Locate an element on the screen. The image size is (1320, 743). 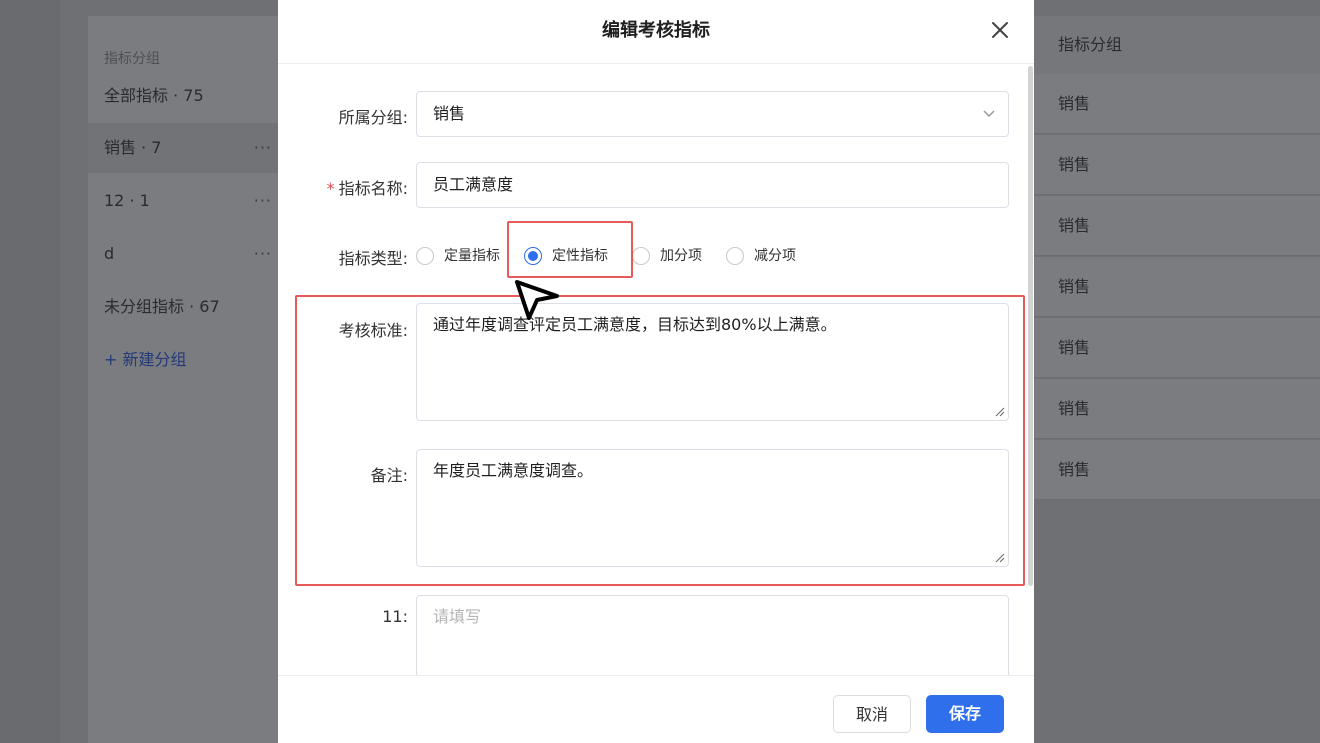
radio-label: 减分项 is located at coordinates (775, 256).